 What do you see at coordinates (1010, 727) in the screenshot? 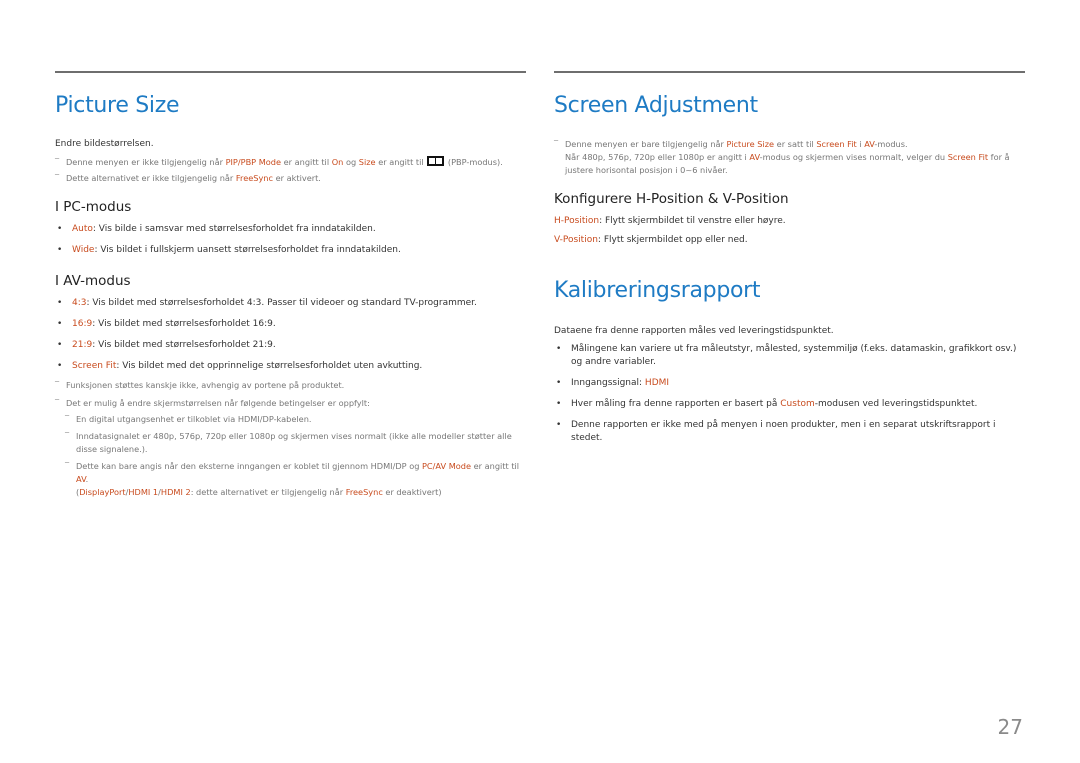
I see `page-number: 27` at bounding box center [1010, 727].